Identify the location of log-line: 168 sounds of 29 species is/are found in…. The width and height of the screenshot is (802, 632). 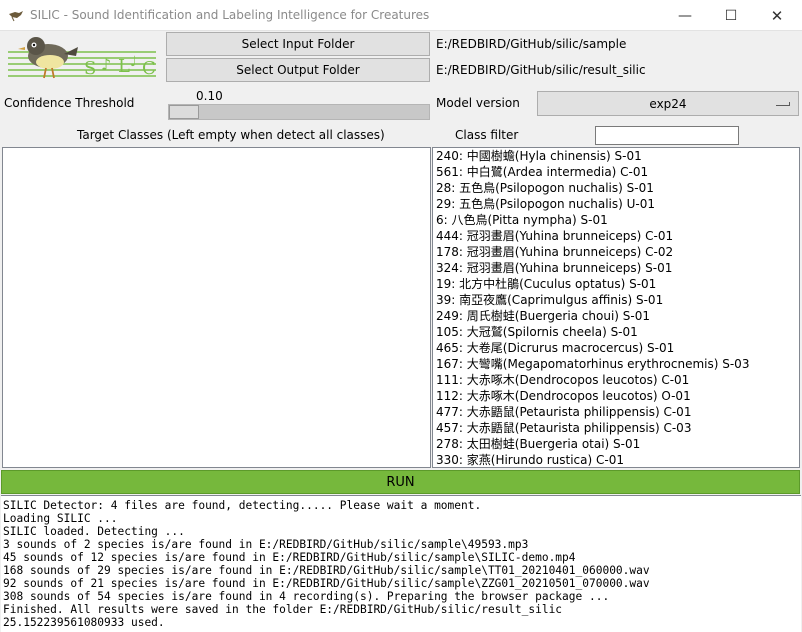
(326, 570).